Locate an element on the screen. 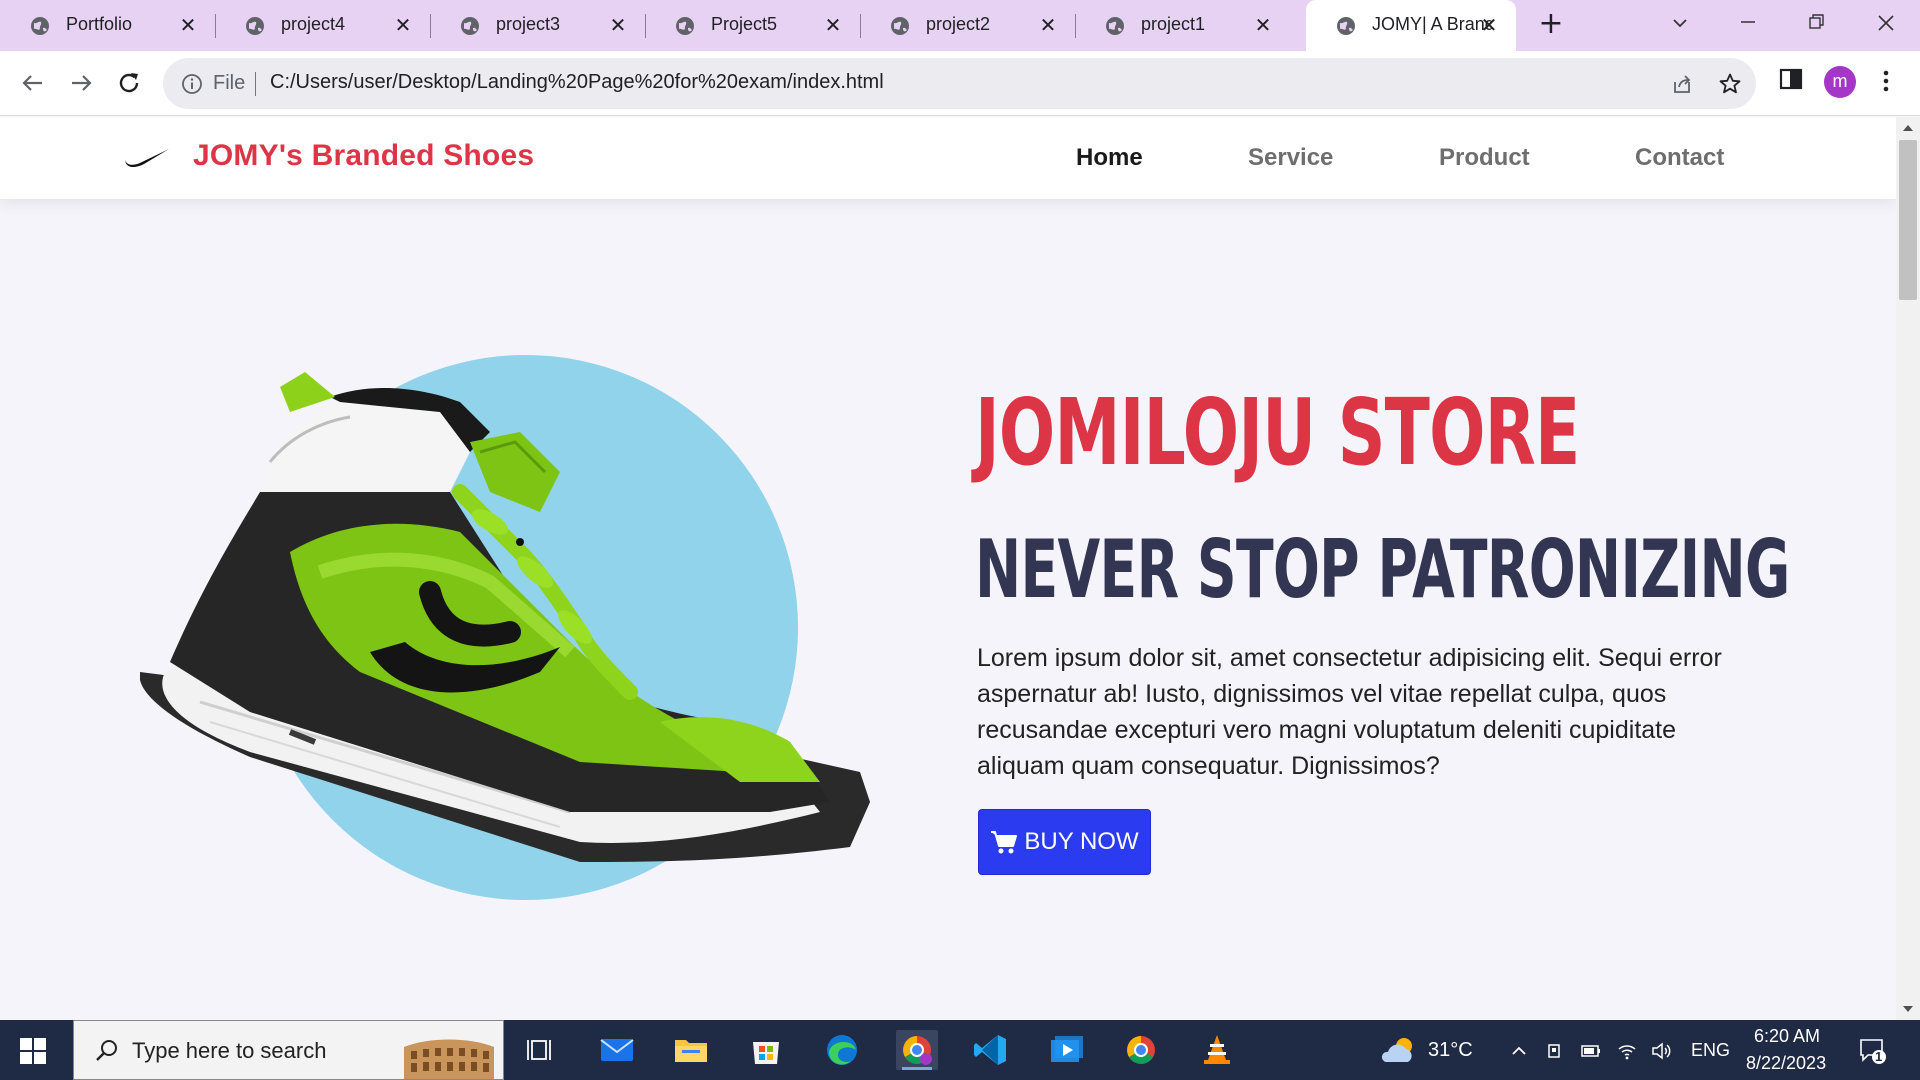 The height and width of the screenshot is (1080, 1920). browser-tab-5: project1 ✕ is located at coordinates (1182, 25).